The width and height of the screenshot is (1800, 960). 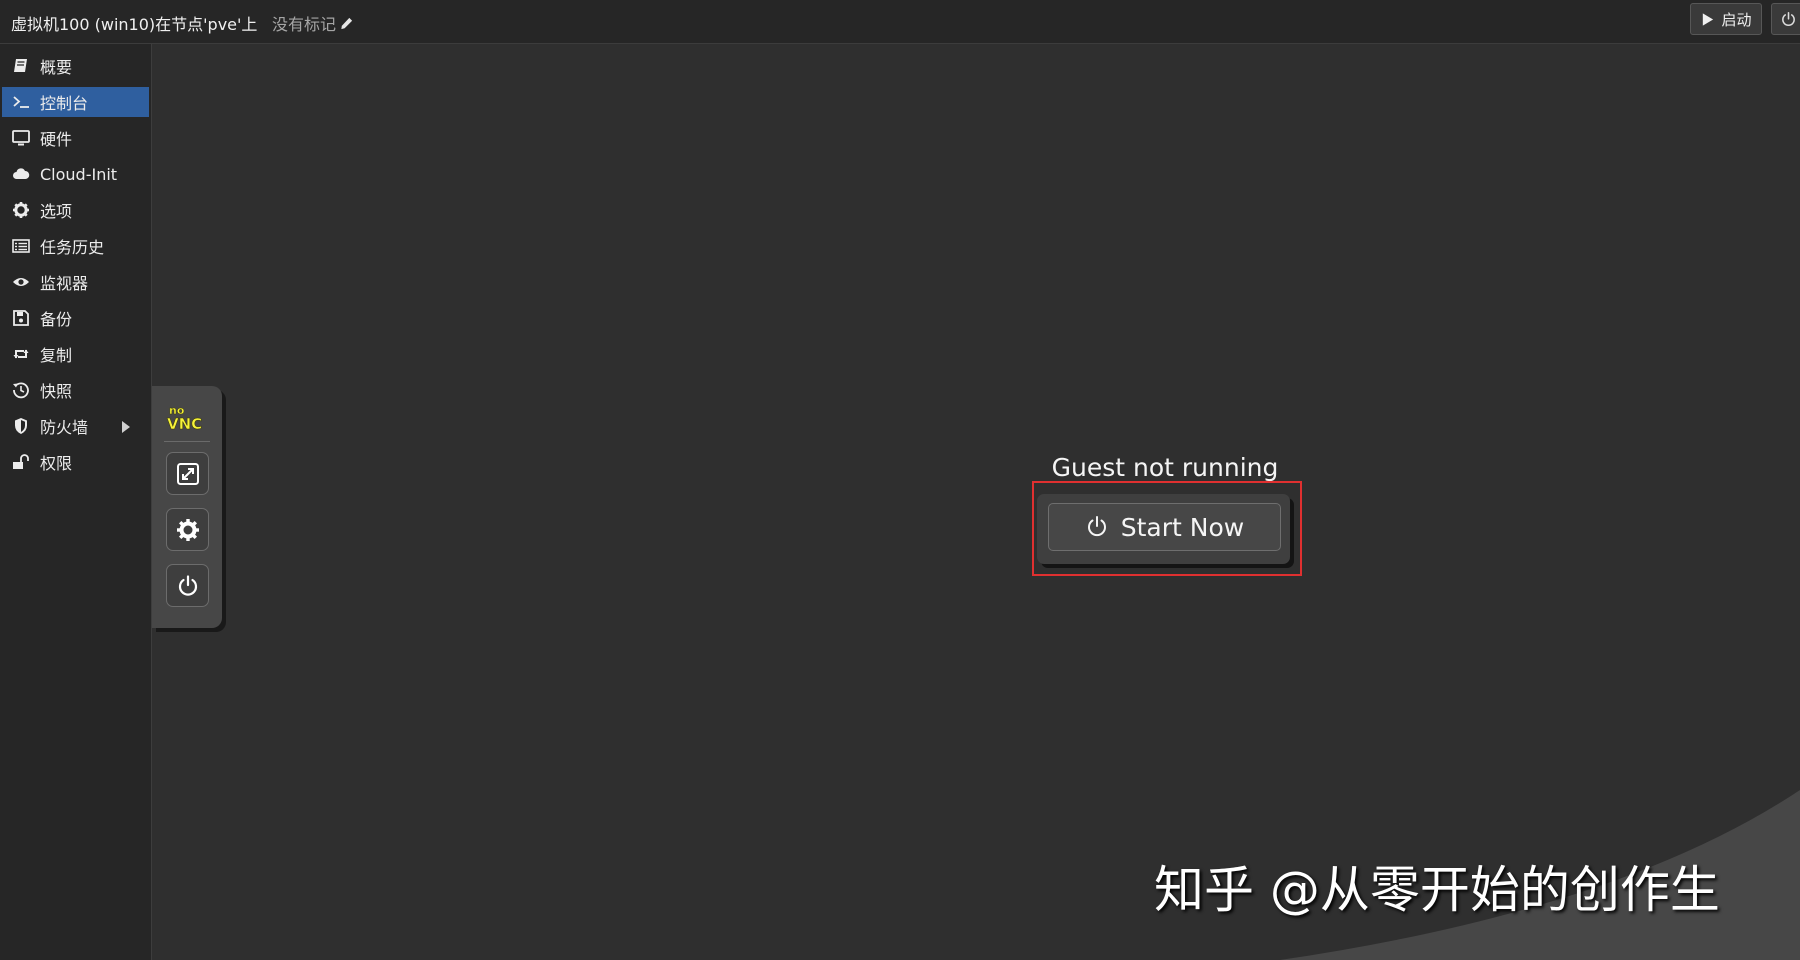 What do you see at coordinates (21, 318) in the screenshot?
I see `floppy-icon` at bounding box center [21, 318].